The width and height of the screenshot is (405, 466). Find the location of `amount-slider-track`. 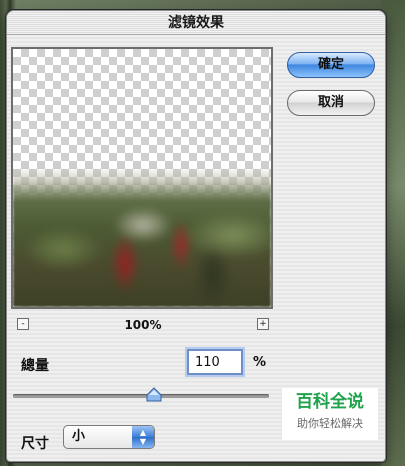

amount-slider-track is located at coordinates (141, 396).